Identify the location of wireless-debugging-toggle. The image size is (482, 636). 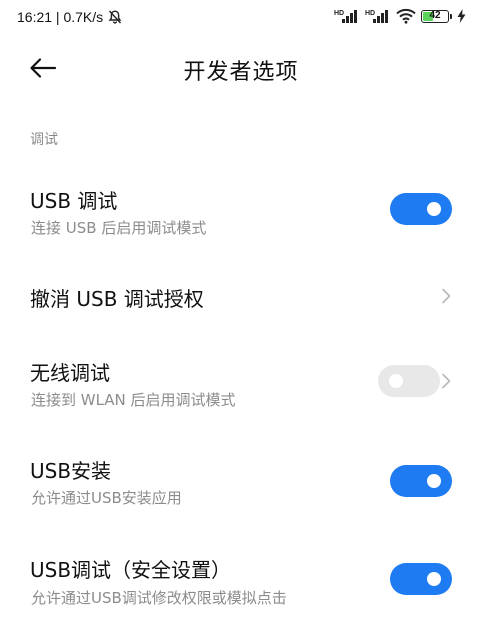
(409, 381).